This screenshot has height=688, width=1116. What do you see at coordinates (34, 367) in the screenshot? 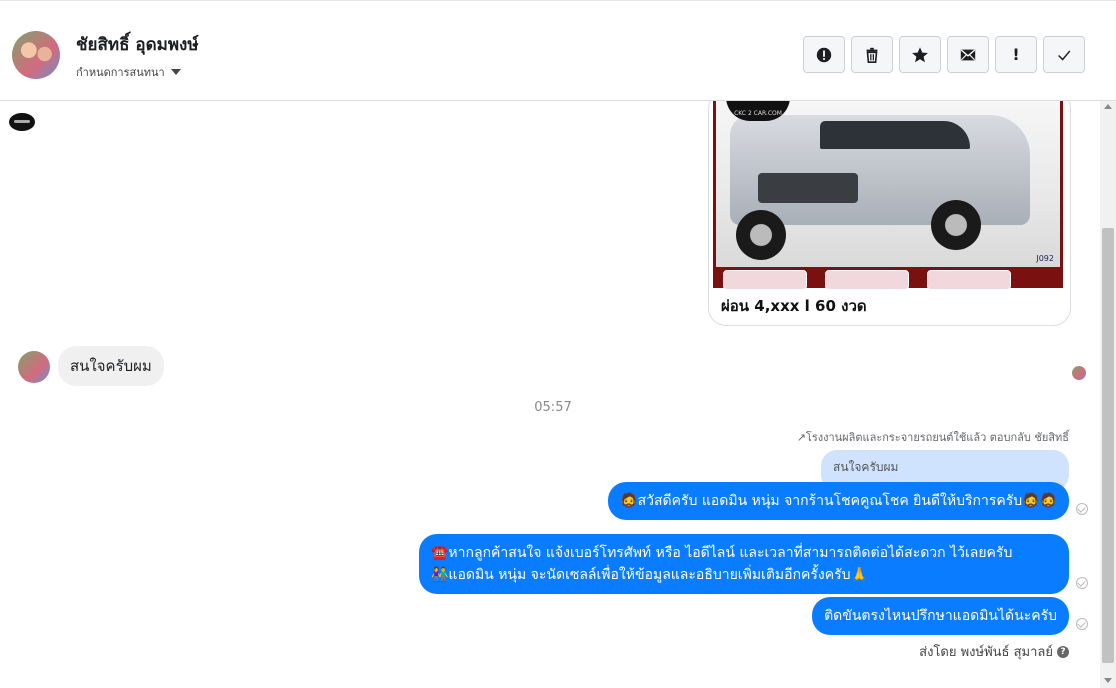
I see `sender-avatar` at bounding box center [34, 367].